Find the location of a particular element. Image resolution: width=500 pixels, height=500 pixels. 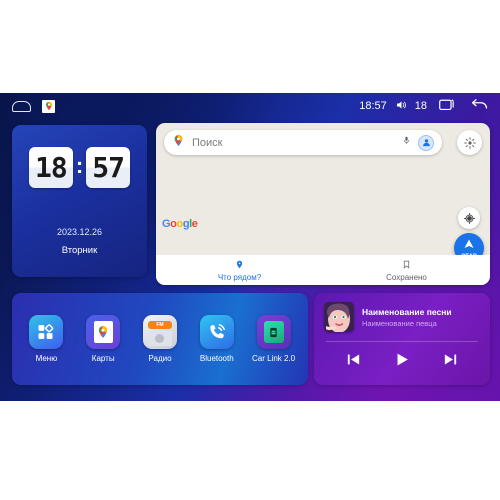

app-shortcut-maps: Карты is located at coordinates (103, 339).